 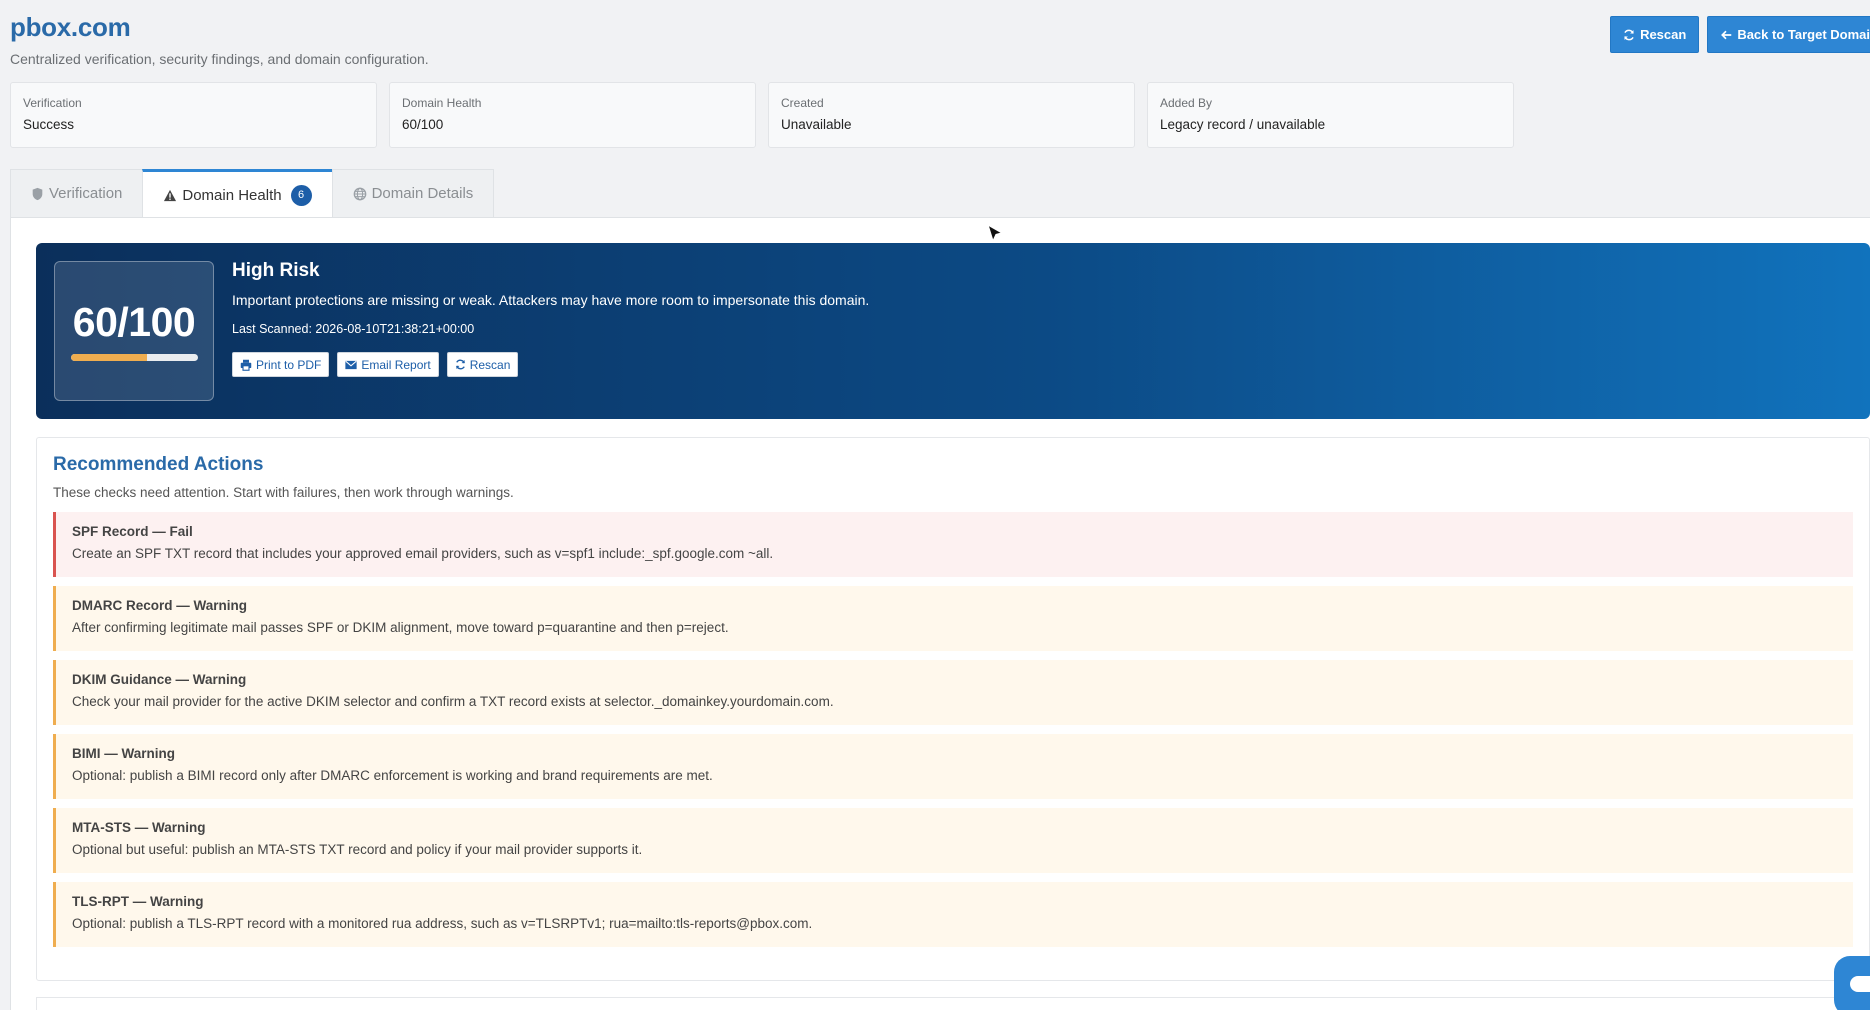 What do you see at coordinates (1803, 34) in the screenshot?
I see `back-label: Back to Target Domai` at bounding box center [1803, 34].